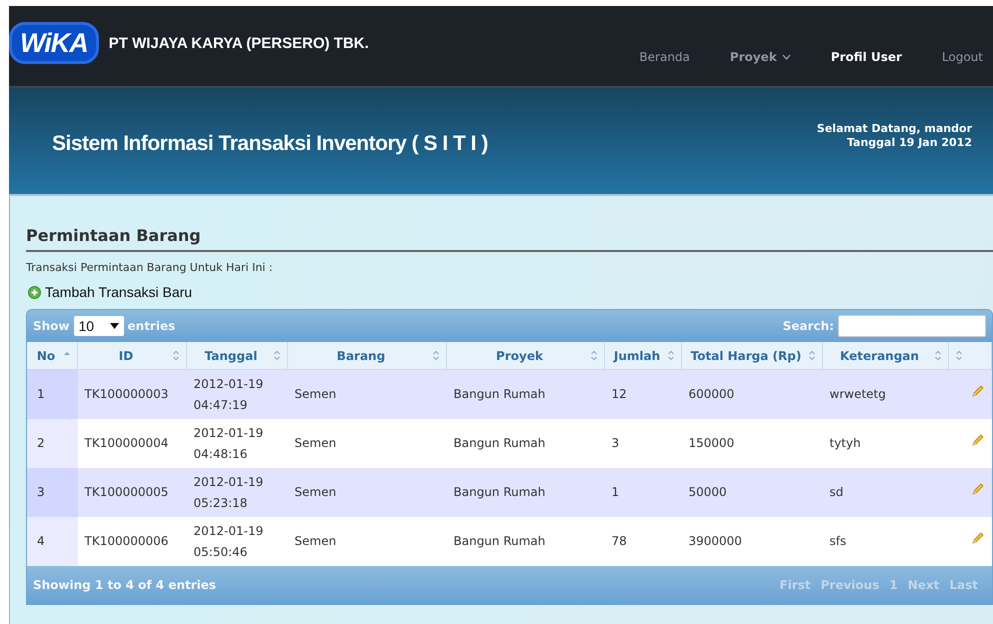 Image resolution: width=993 pixels, height=624 pixels. What do you see at coordinates (752, 541) in the screenshot?
I see `table-cell: 3900000` at bounding box center [752, 541].